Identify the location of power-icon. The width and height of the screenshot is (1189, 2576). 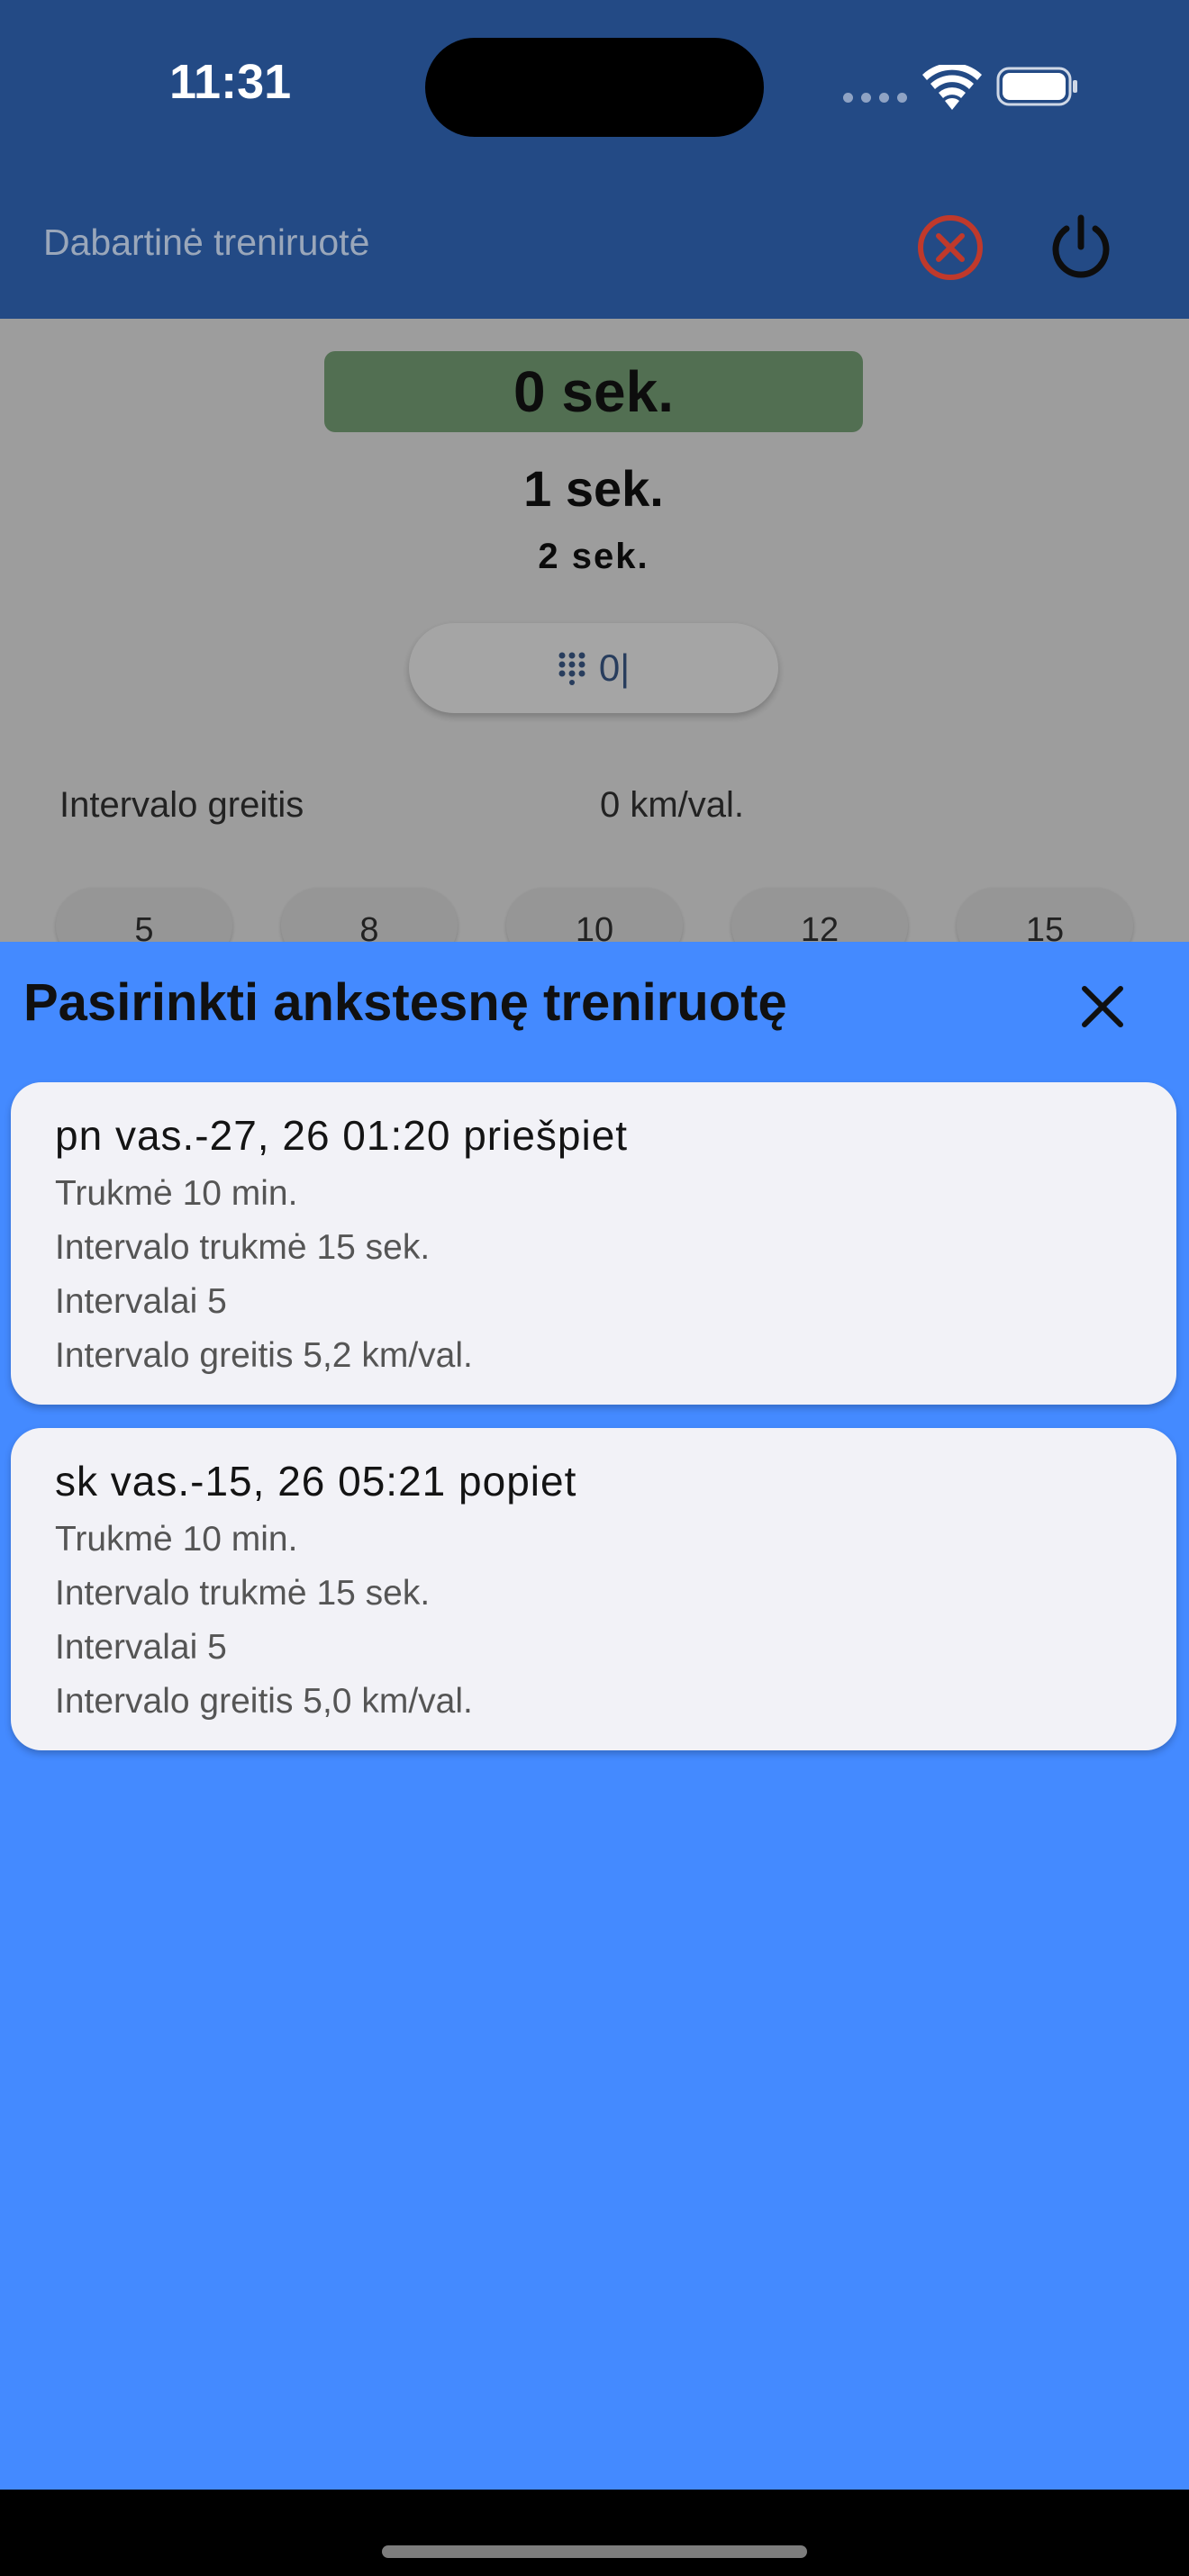
(1081, 247).